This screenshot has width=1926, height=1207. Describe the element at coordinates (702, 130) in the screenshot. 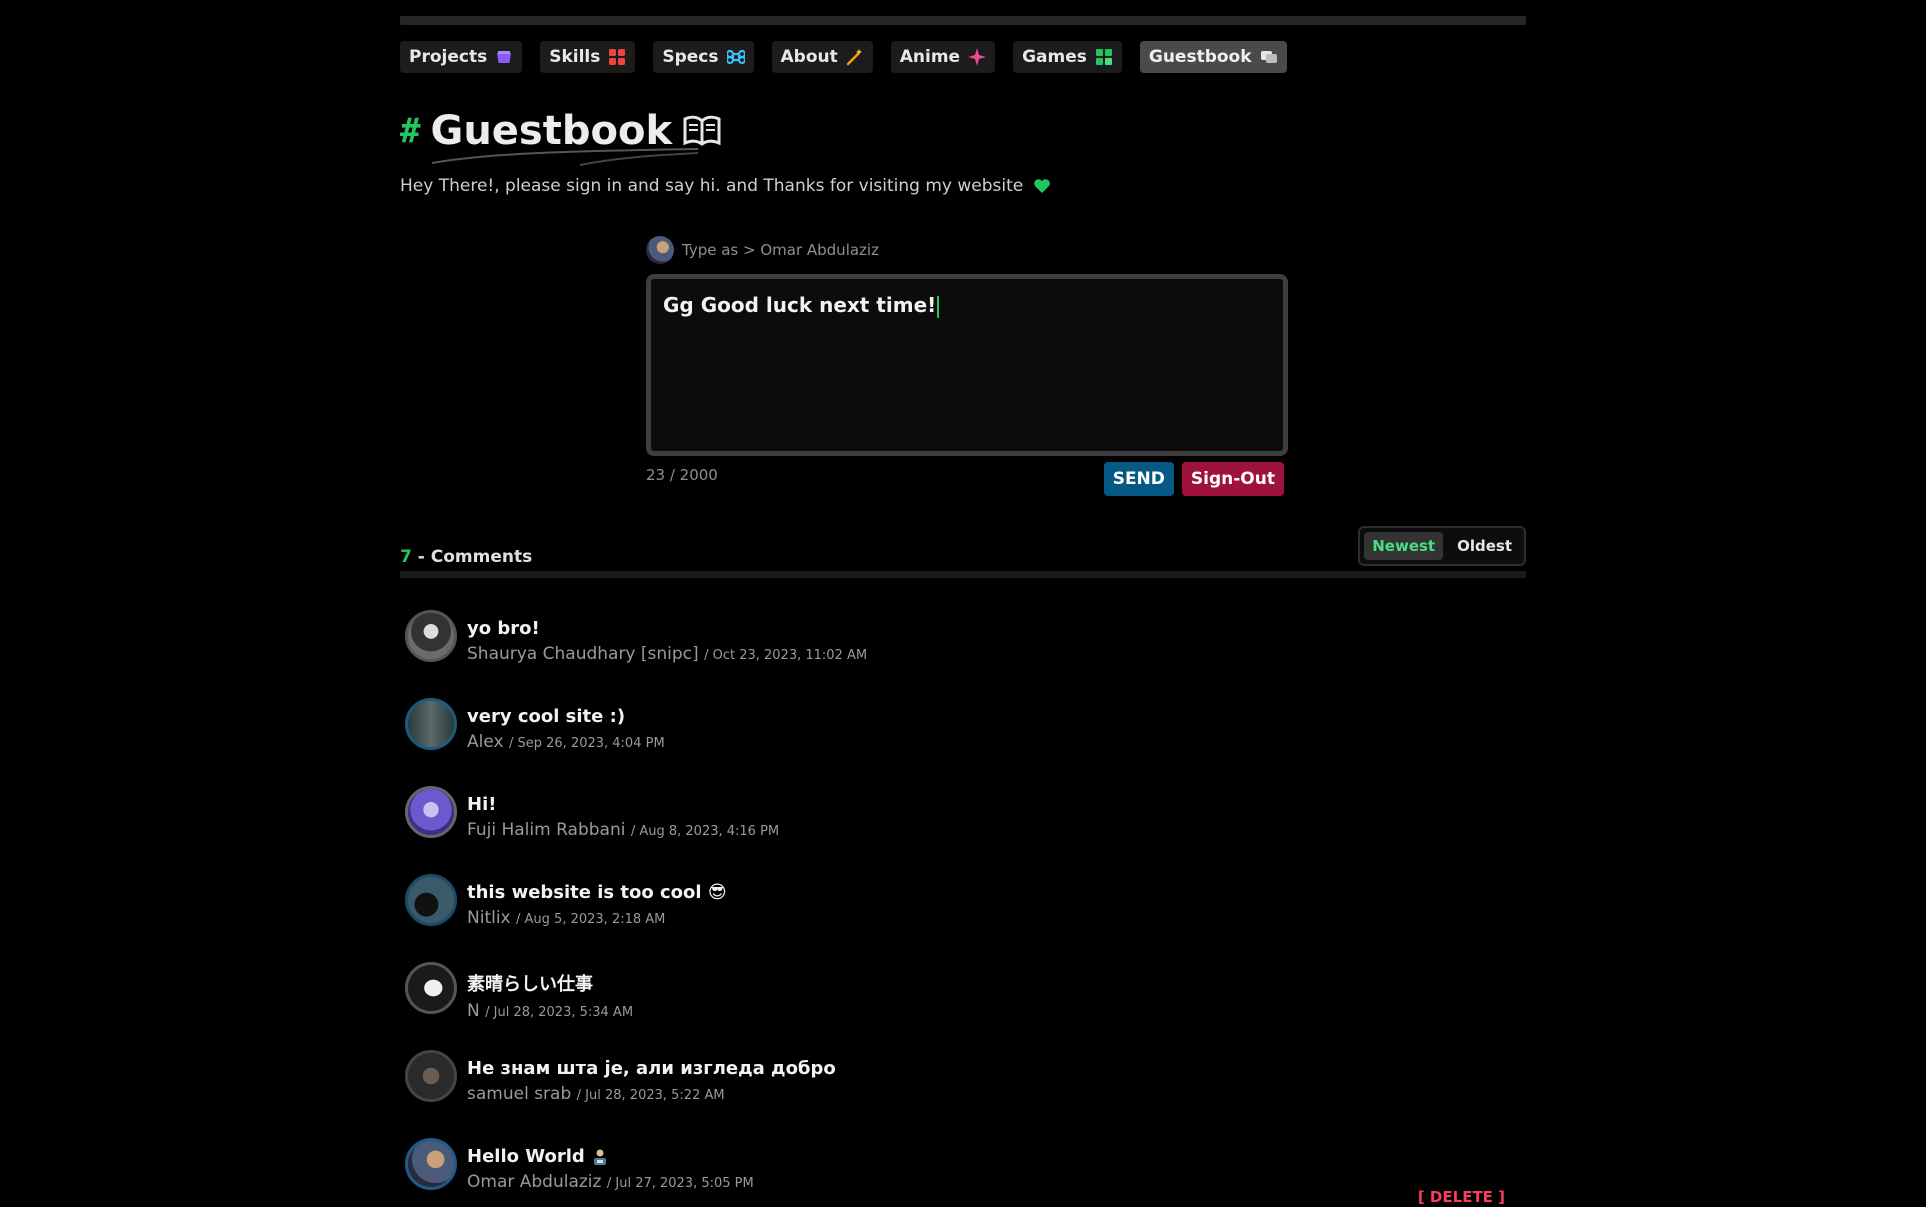

I see `book-icon` at that location.